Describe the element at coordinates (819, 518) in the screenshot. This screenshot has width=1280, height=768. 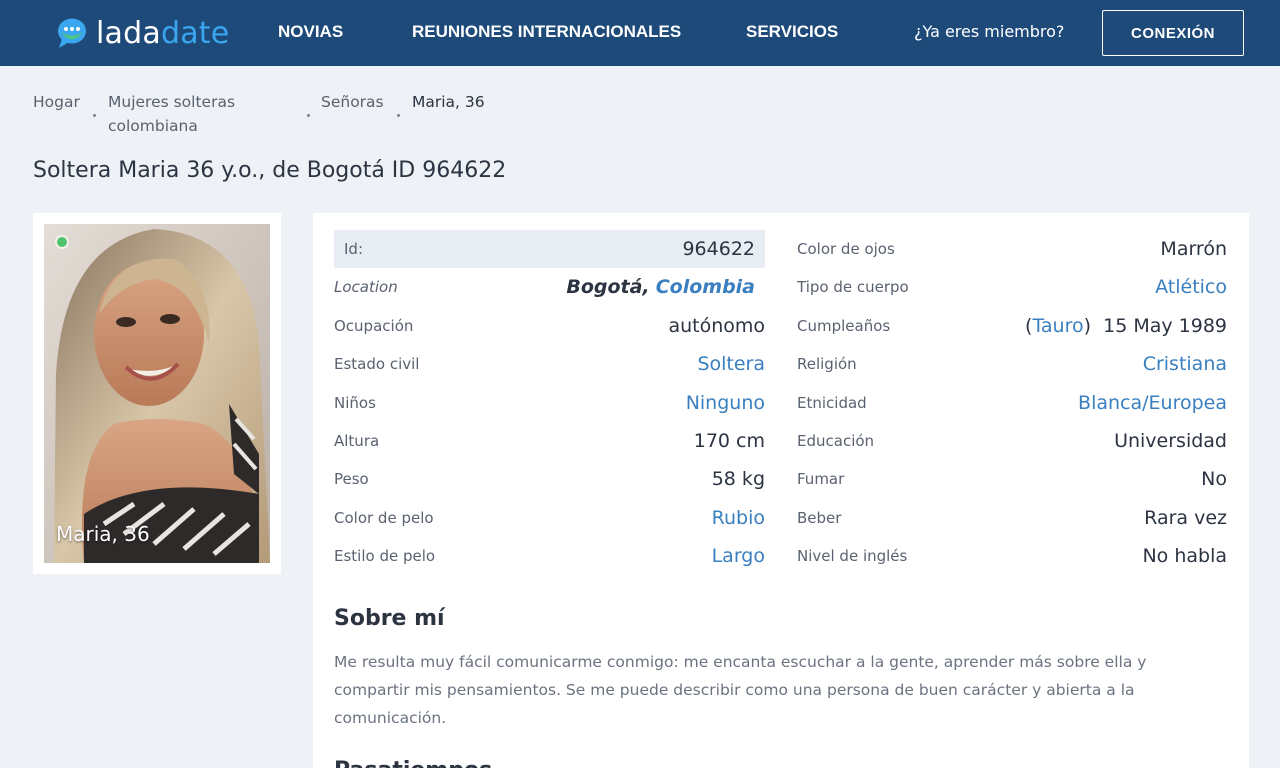
I see `detail-label: Beber` at that location.